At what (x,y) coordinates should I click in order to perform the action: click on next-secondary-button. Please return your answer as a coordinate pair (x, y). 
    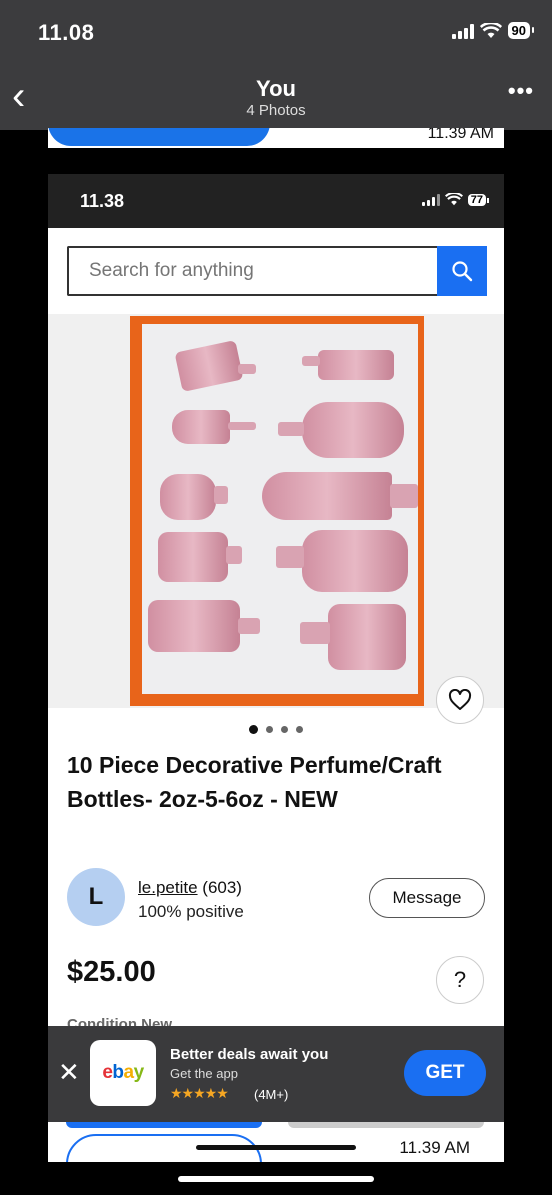
    Looking at the image, I should click on (386, 1125).